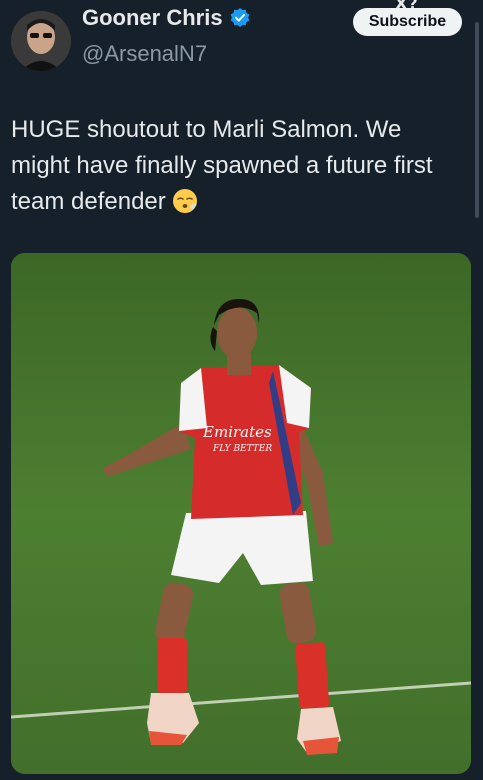 Image resolution: width=483 pixels, height=780 pixels. What do you see at coordinates (407, 22) in the screenshot?
I see `subscribe-button: Subscribe` at bounding box center [407, 22].